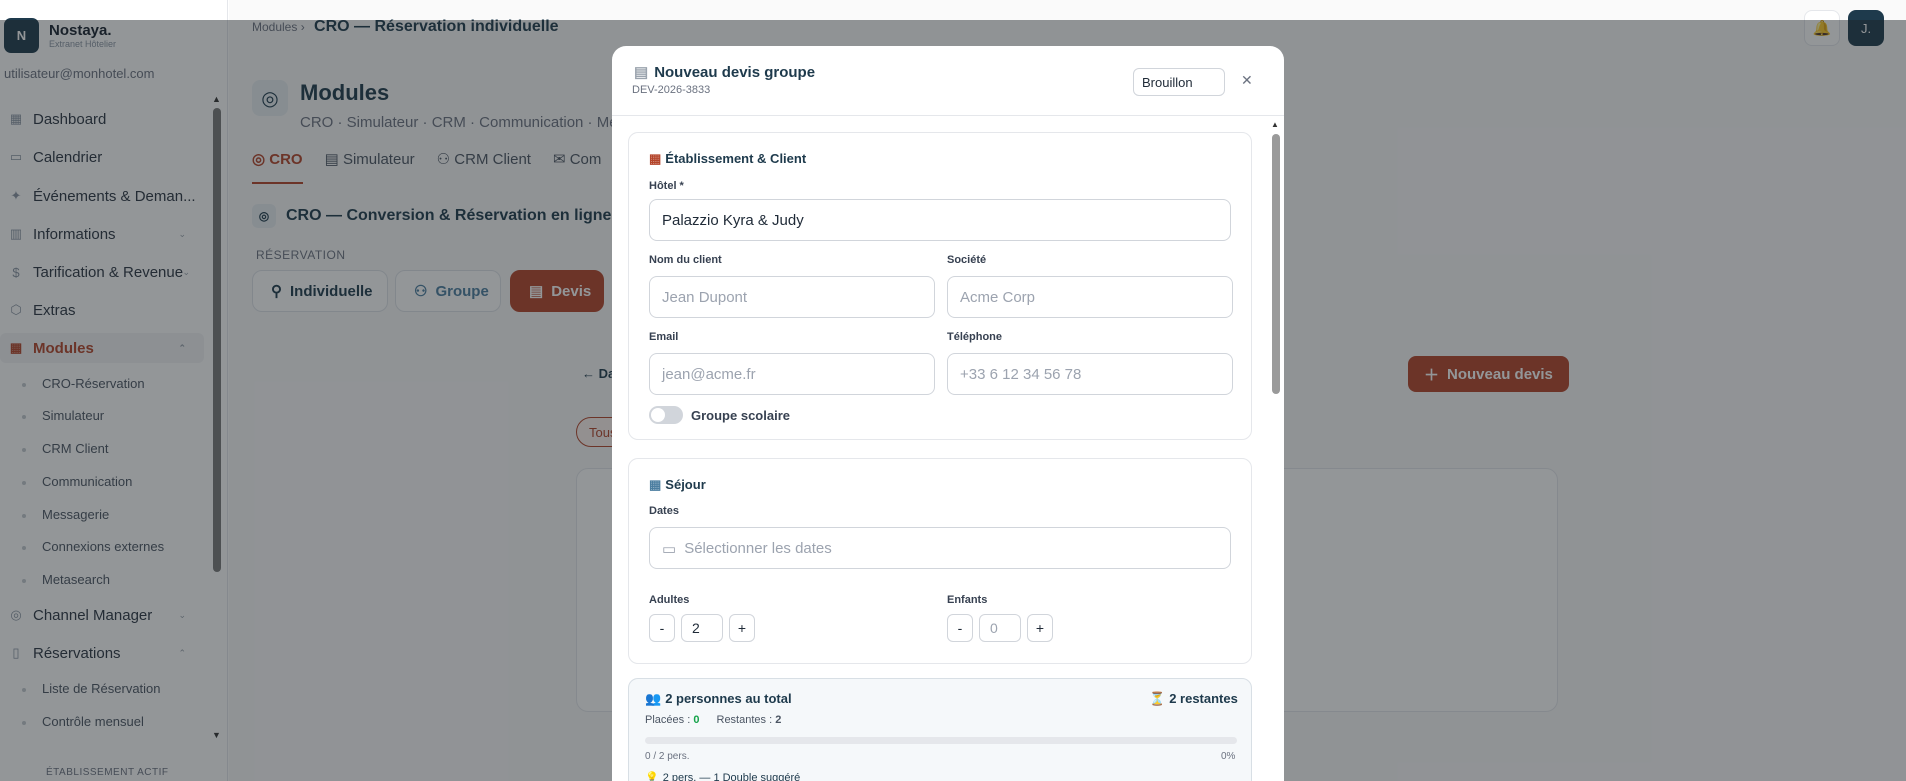 The height and width of the screenshot is (781, 1906). I want to click on room-suggestion: 💡 2 pers. — 1 Double suggéré, so click(722, 776).